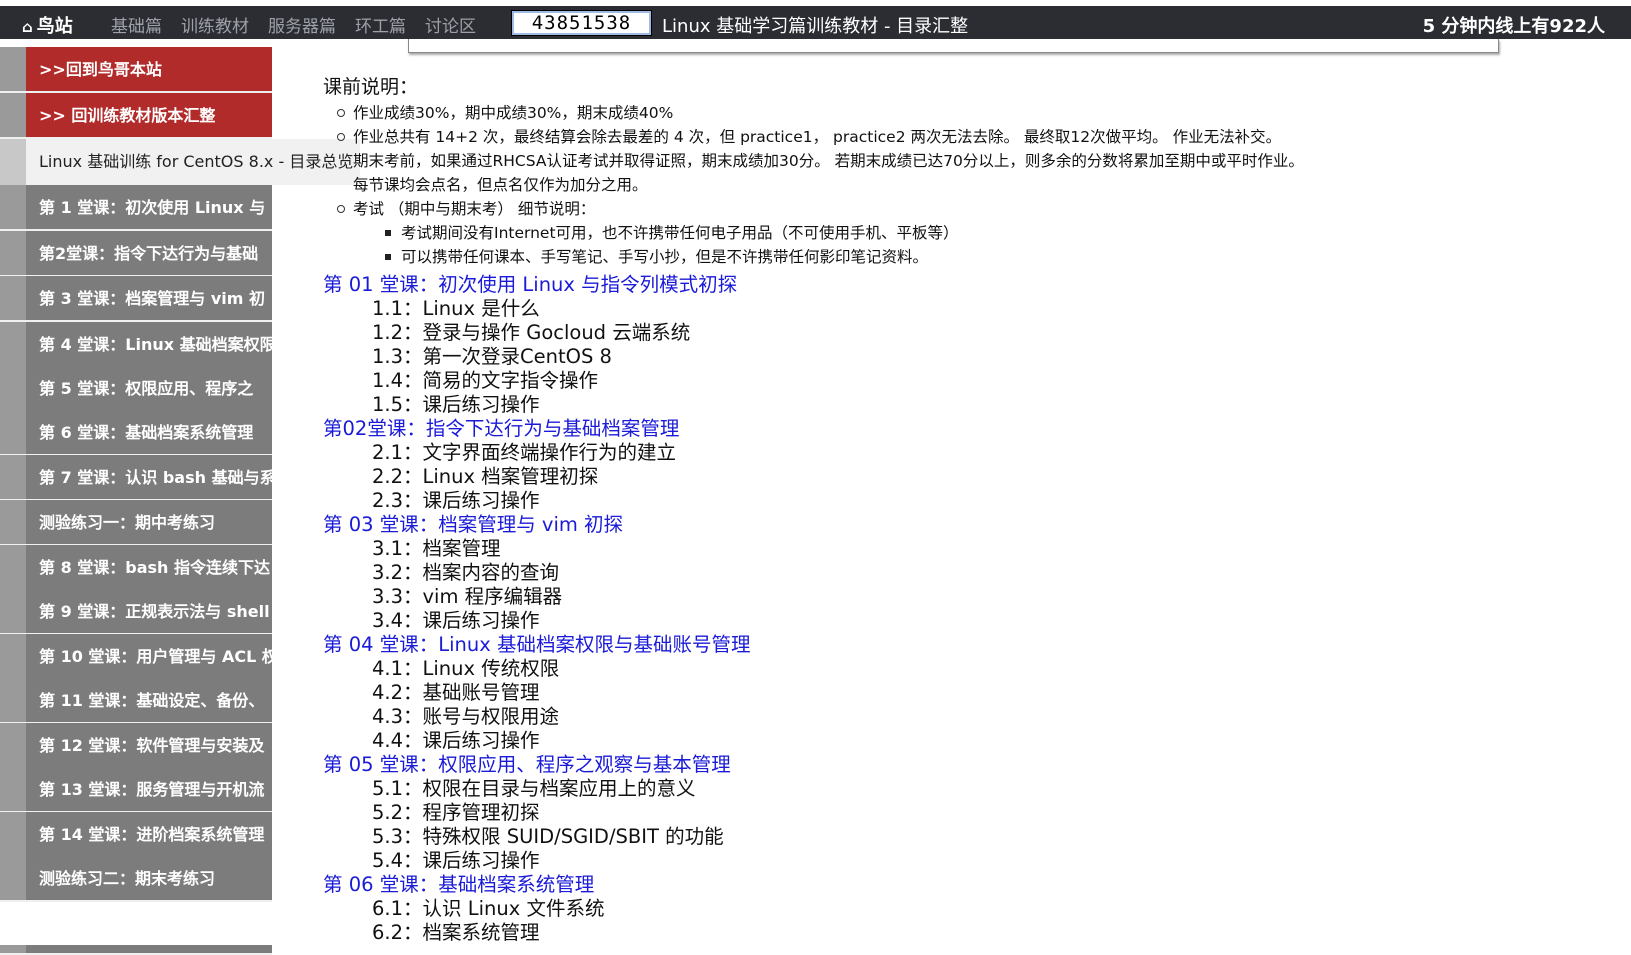 Image resolution: width=1631 pixels, height=955 pixels. I want to click on section-item: 4.4：课后练习操作, so click(456, 740).